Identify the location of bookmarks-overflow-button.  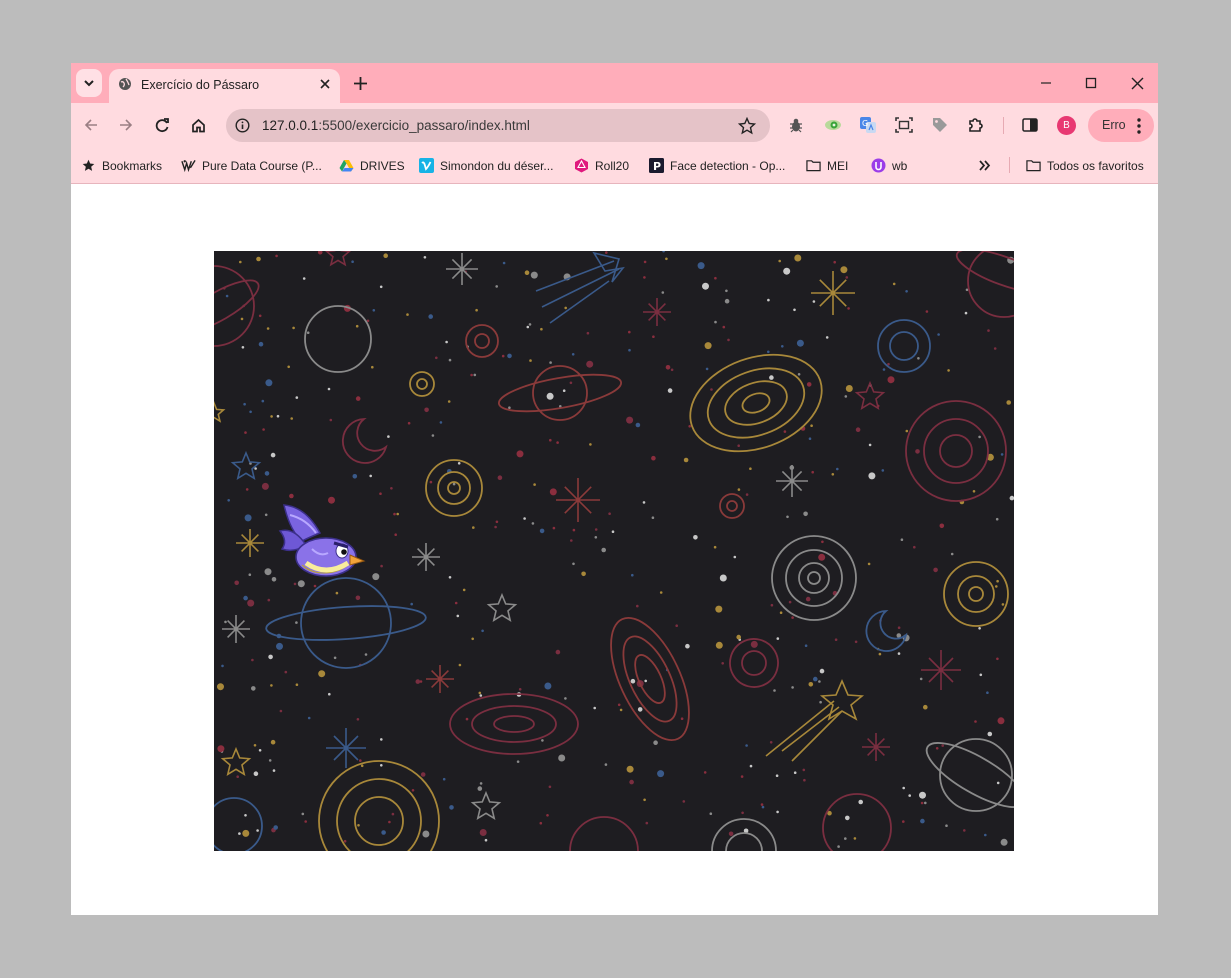
(985, 165).